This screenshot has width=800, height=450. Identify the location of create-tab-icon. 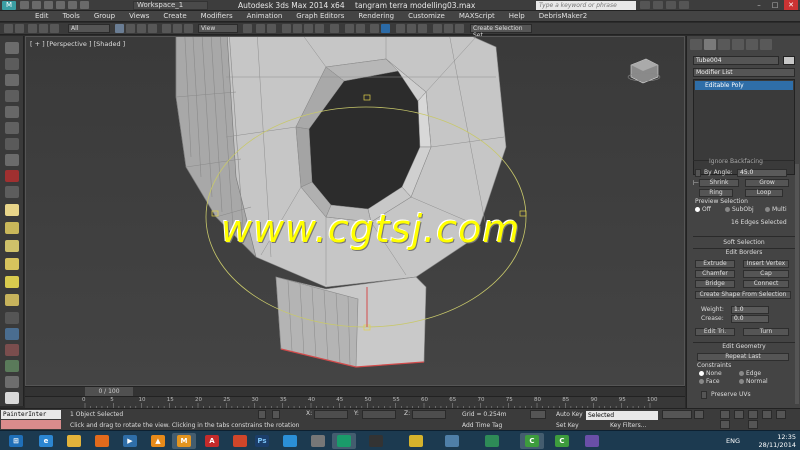
(696, 44).